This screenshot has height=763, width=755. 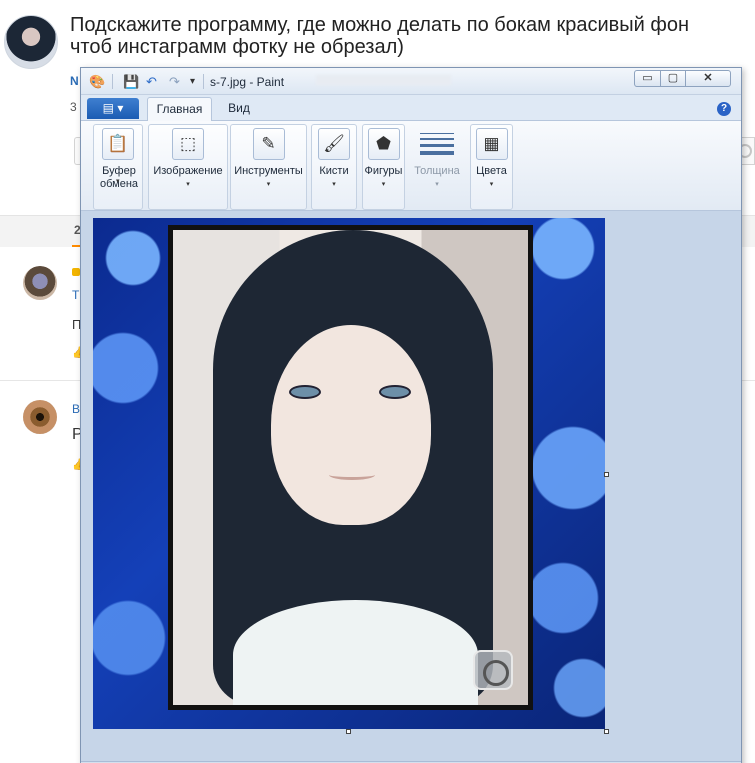 What do you see at coordinates (118, 144) in the screenshot?
I see `clipboard-icon: 📋` at bounding box center [118, 144].